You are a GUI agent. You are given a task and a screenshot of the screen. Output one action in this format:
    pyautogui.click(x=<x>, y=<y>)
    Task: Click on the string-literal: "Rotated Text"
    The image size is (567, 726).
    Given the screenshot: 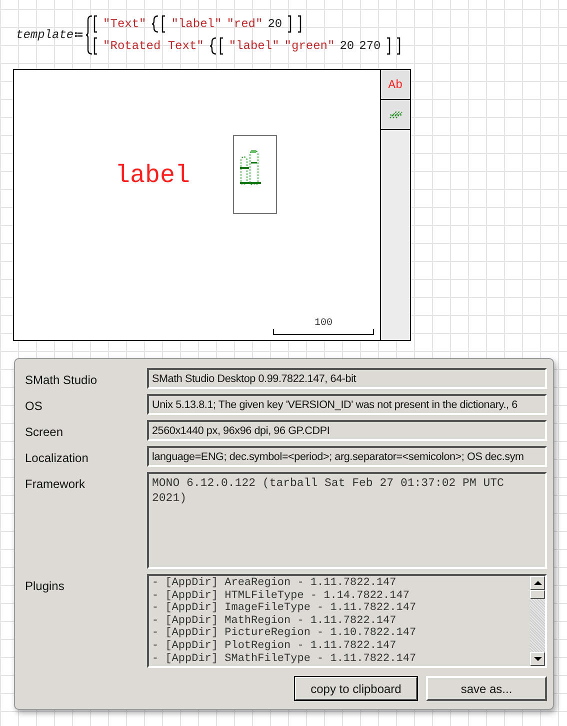 What is the action you would take?
    pyautogui.click(x=153, y=46)
    